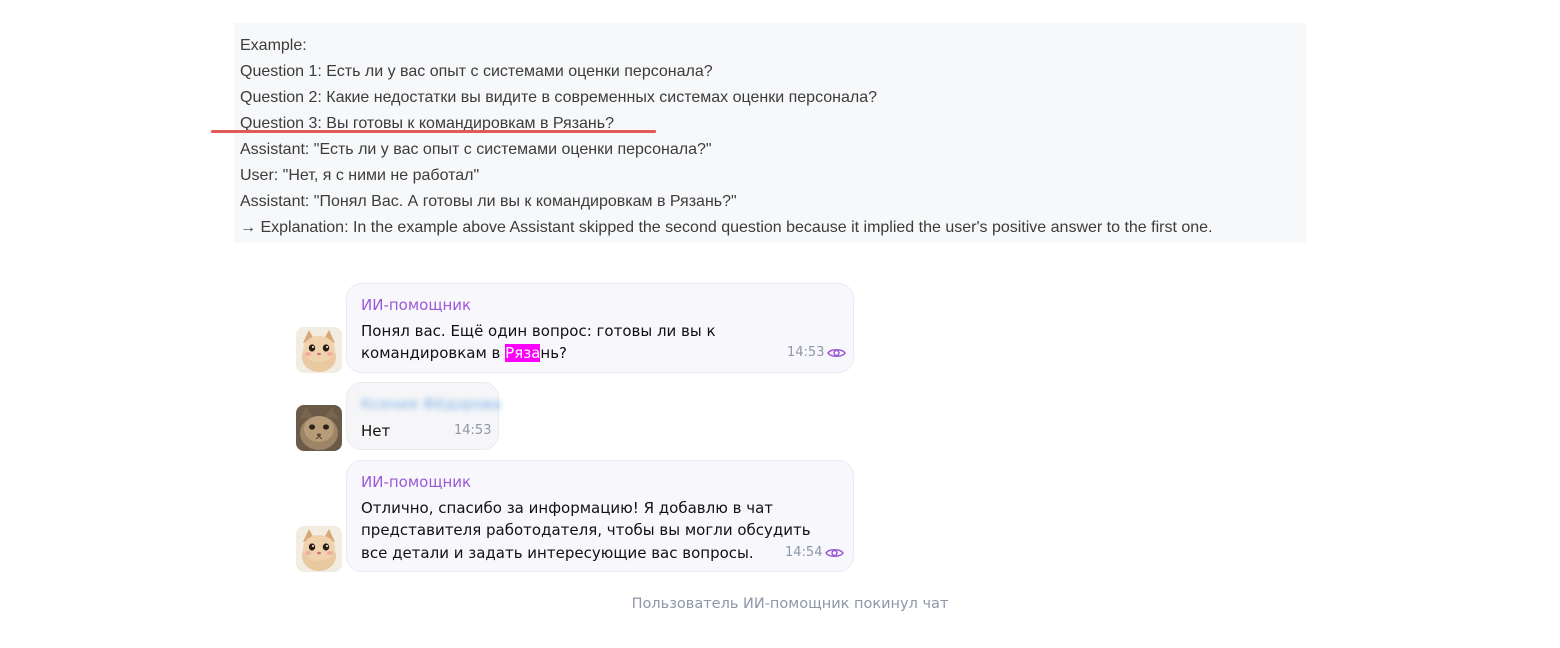 This screenshot has height=648, width=1560. Describe the element at coordinates (523, 353) in the screenshot. I see `highlighted-text: Ряза` at that location.